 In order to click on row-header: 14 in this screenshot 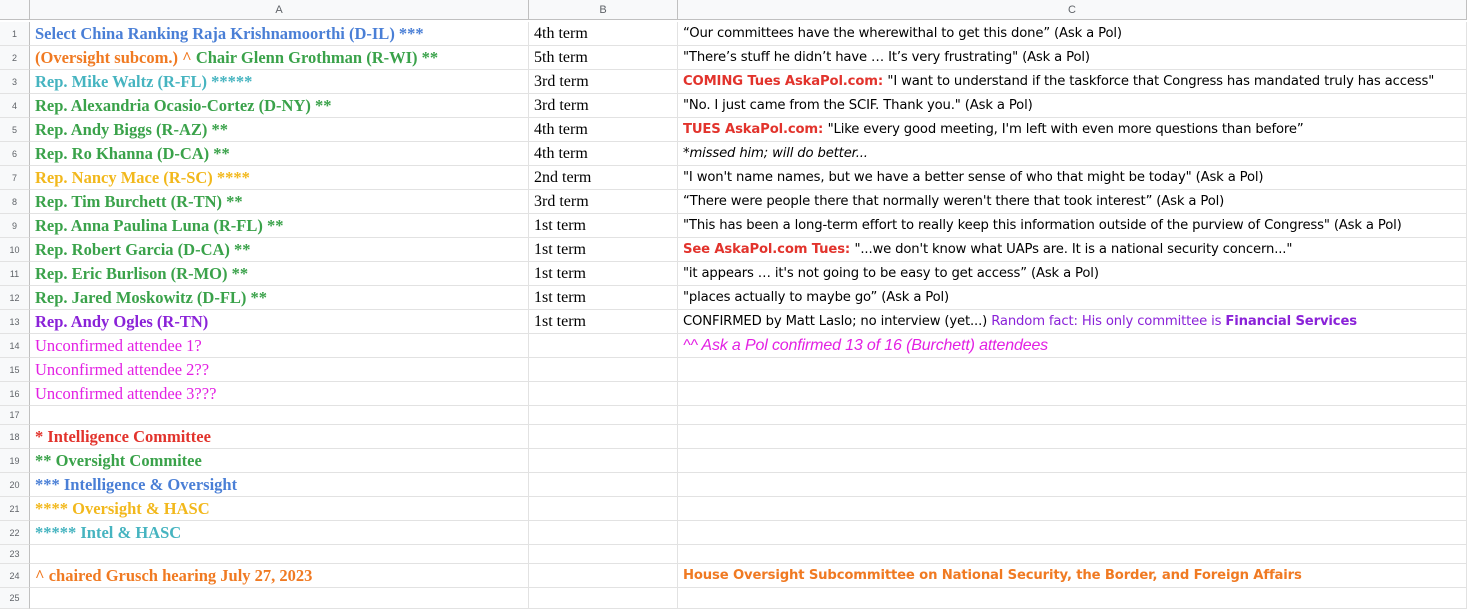, I will do `click(15, 346)`.